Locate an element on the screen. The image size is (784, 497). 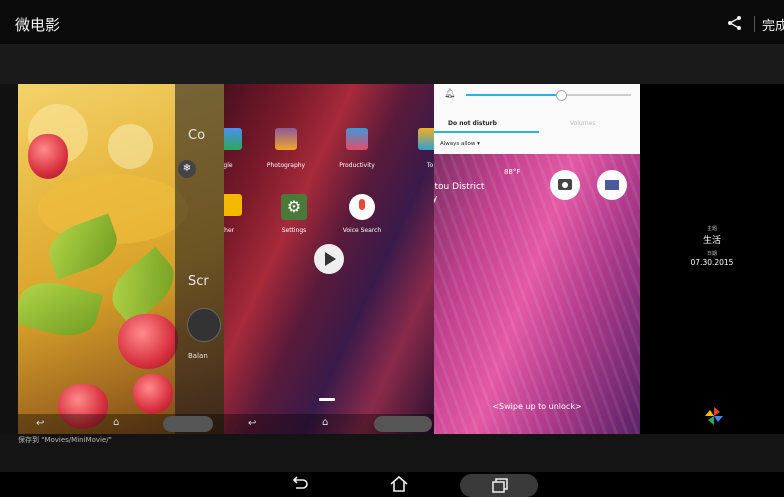
app-header is located at coordinates (392, 22).